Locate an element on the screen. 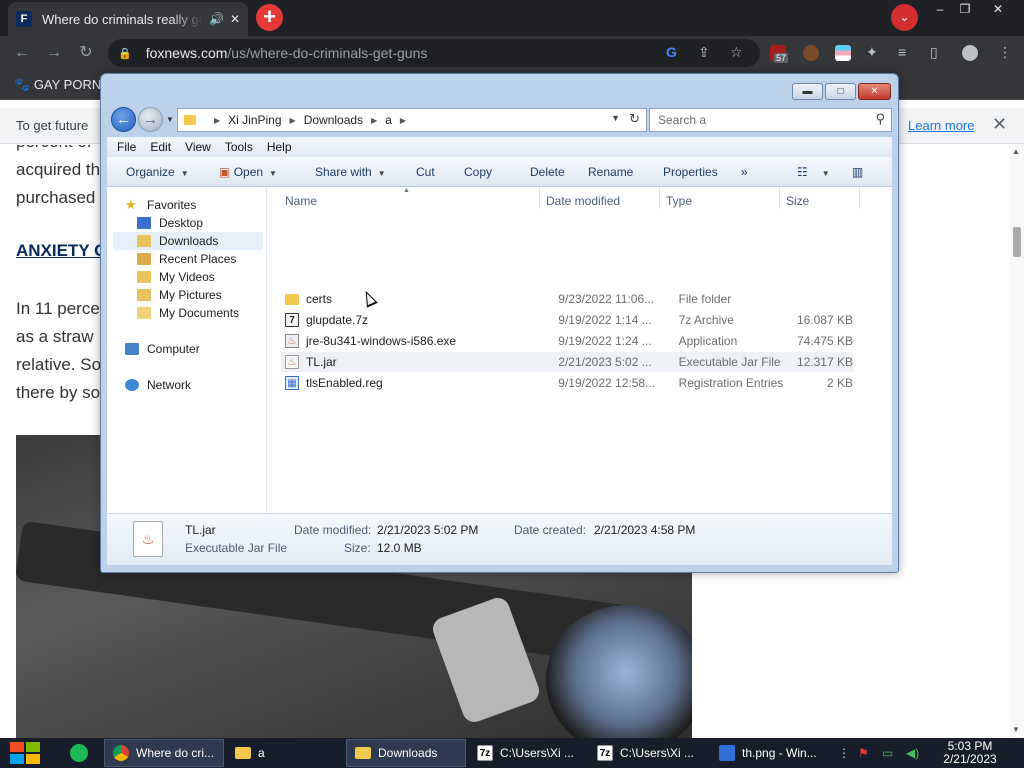 The image size is (1024, 768). profile-avatar-icon is located at coordinates (970, 53).